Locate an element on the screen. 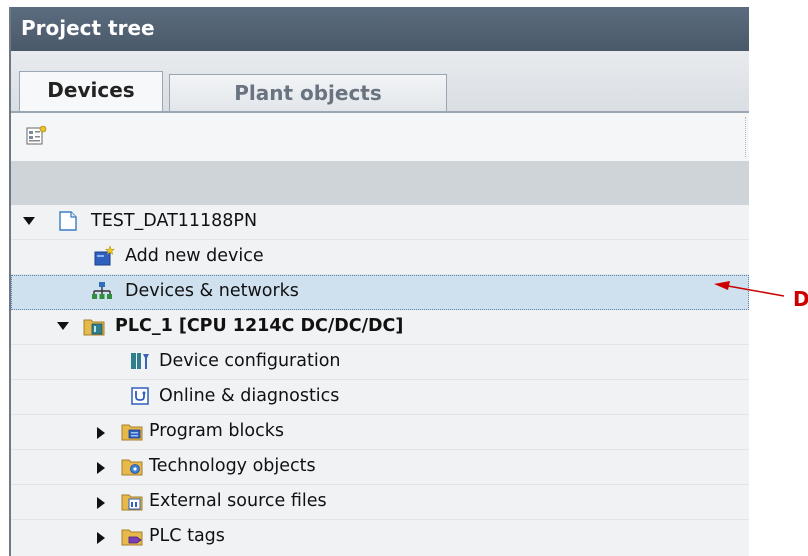  network-icon is located at coordinates (102, 290).